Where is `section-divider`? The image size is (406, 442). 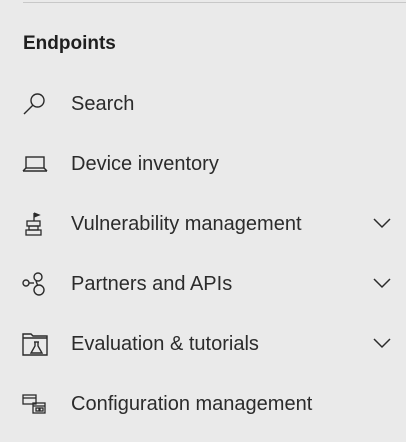 section-divider is located at coordinates (214, 2).